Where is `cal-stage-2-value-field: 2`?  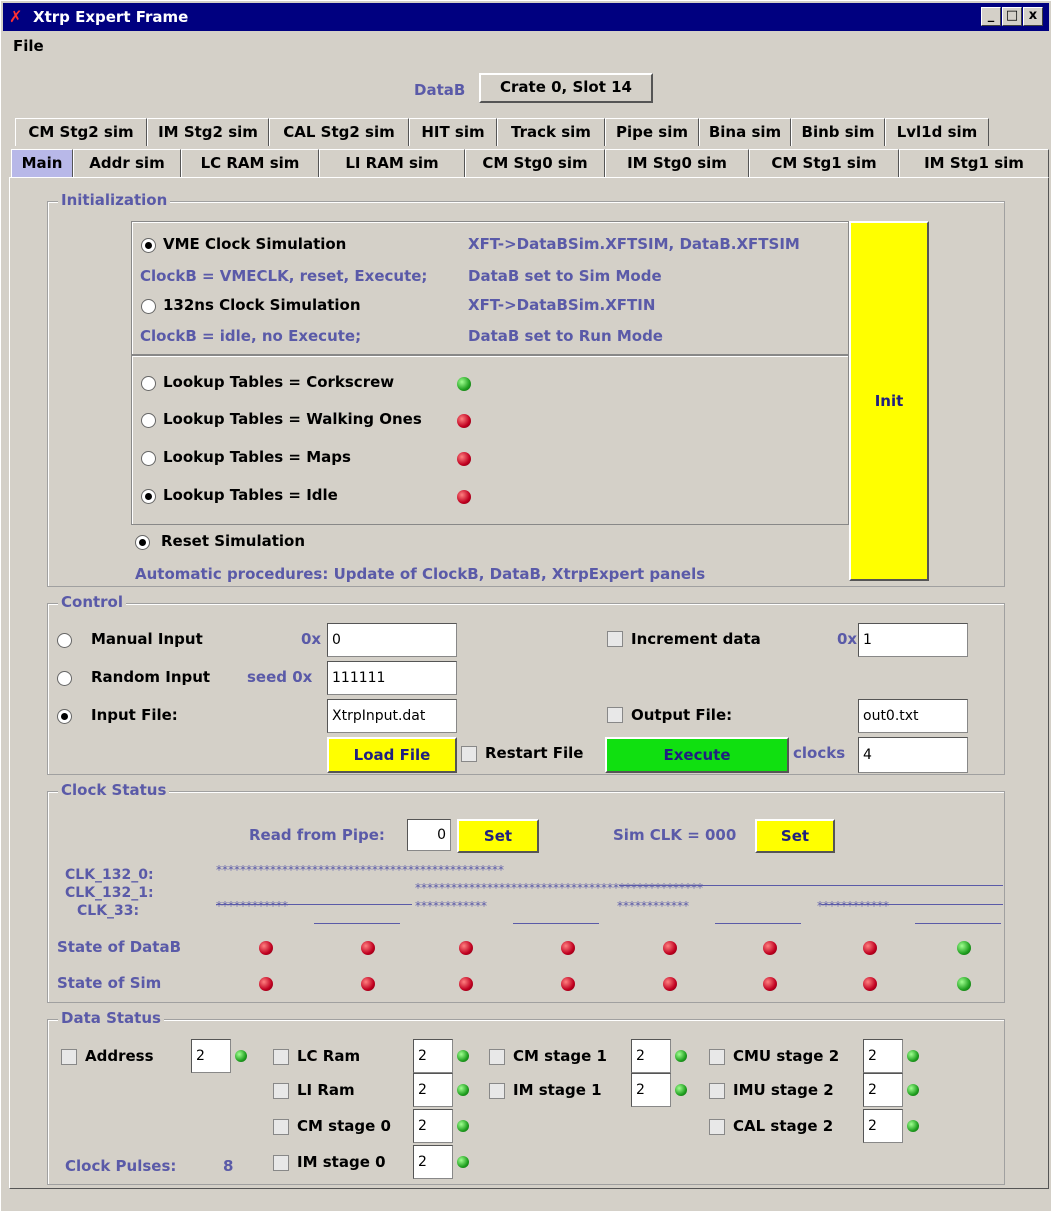
cal-stage-2-value-field: 2 is located at coordinates (883, 1126).